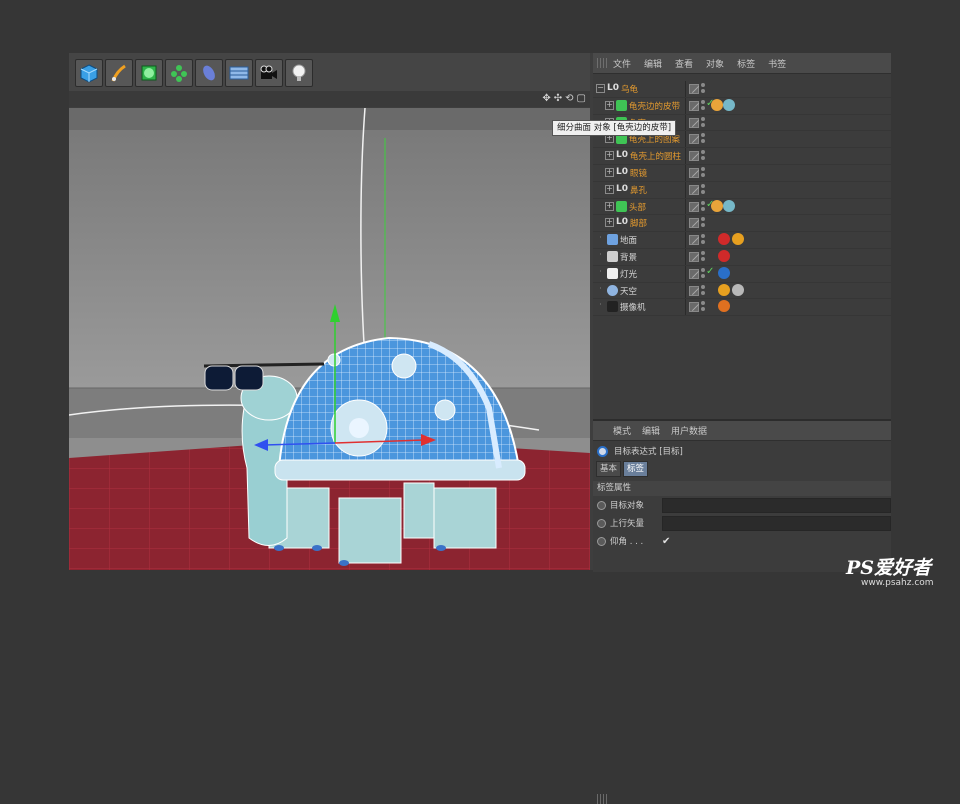 This screenshot has width=960, height=804. What do you see at coordinates (239, 73) in the screenshot?
I see `floor-tool-icon` at bounding box center [239, 73].